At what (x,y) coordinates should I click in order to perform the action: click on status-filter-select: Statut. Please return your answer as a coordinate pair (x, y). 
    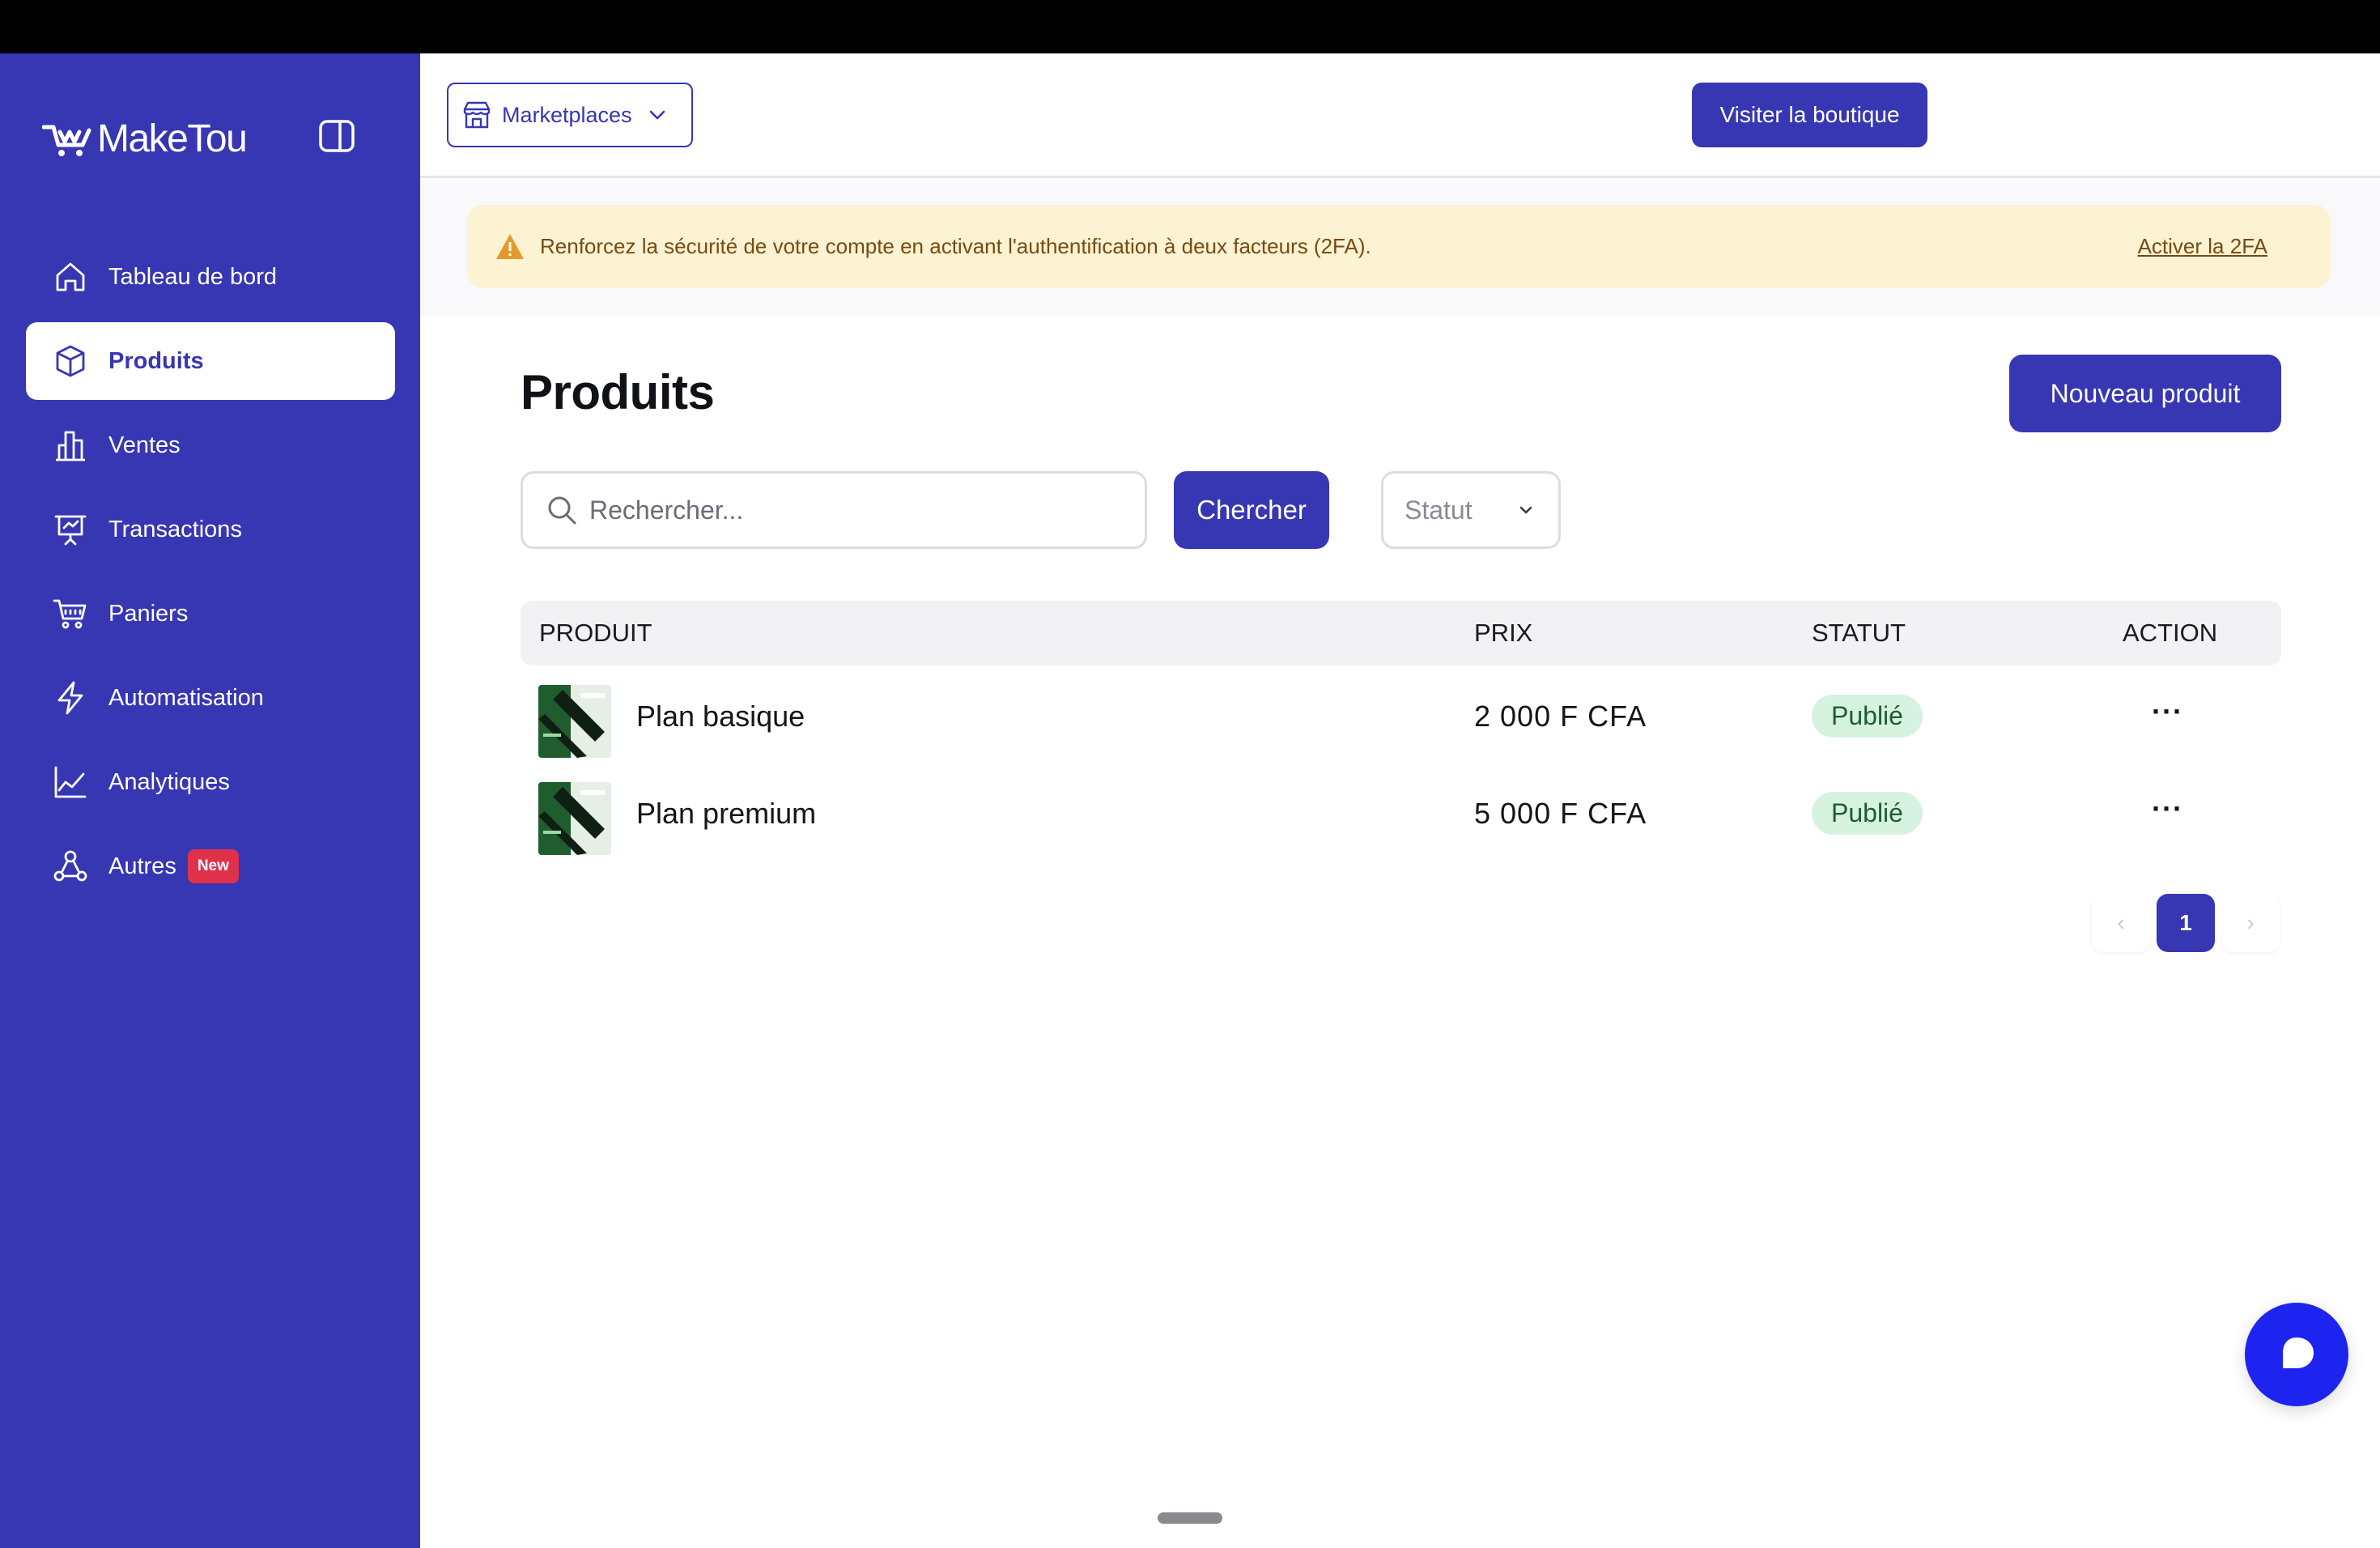
    Looking at the image, I should click on (1471, 510).